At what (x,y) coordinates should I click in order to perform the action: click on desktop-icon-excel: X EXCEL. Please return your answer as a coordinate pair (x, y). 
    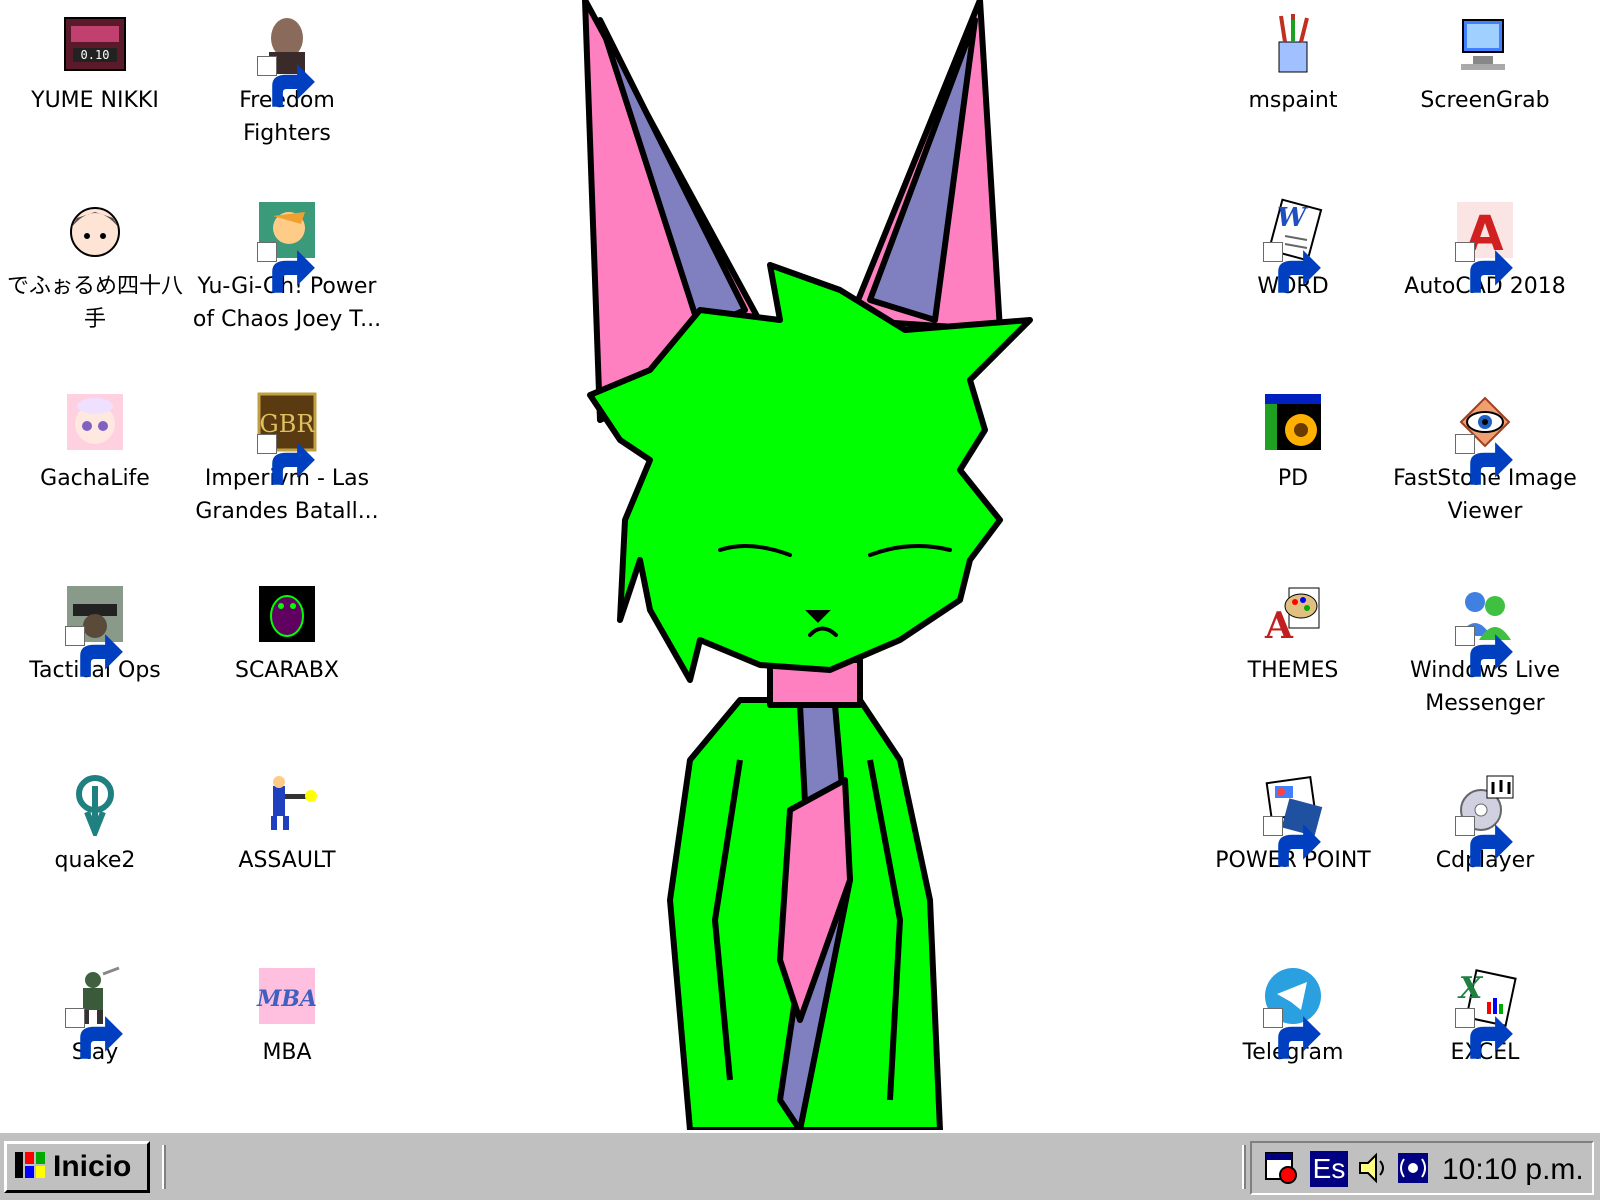
    Looking at the image, I should click on (1485, 1016).